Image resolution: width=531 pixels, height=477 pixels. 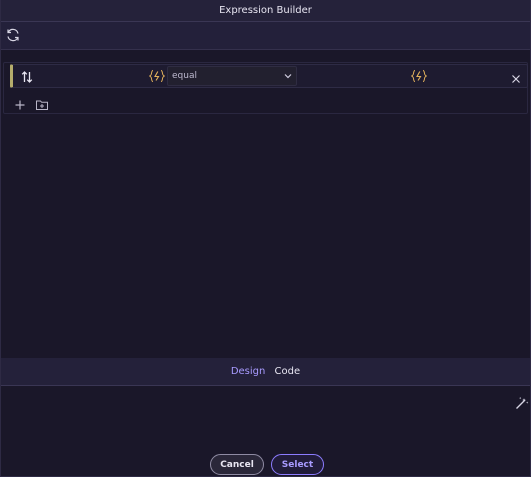 I want to click on refresh-button, so click(x=13, y=35).